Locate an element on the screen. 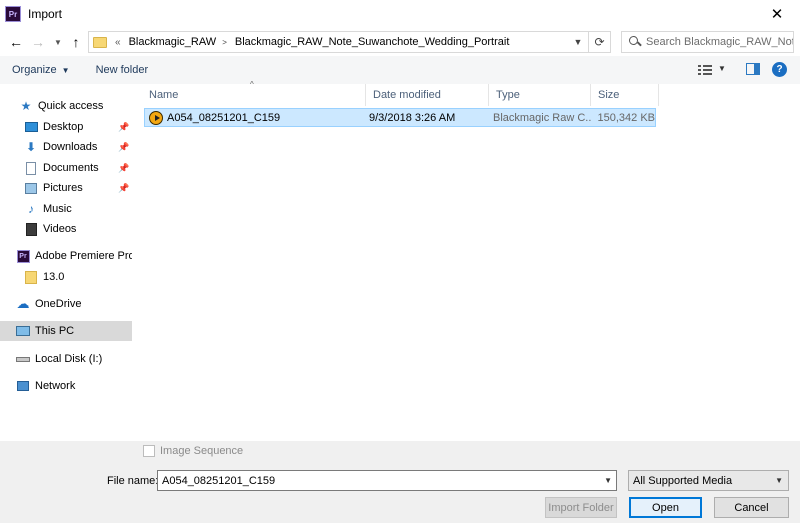  nav-quick-access: ★ Quick access is located at coordinates (66, 106).